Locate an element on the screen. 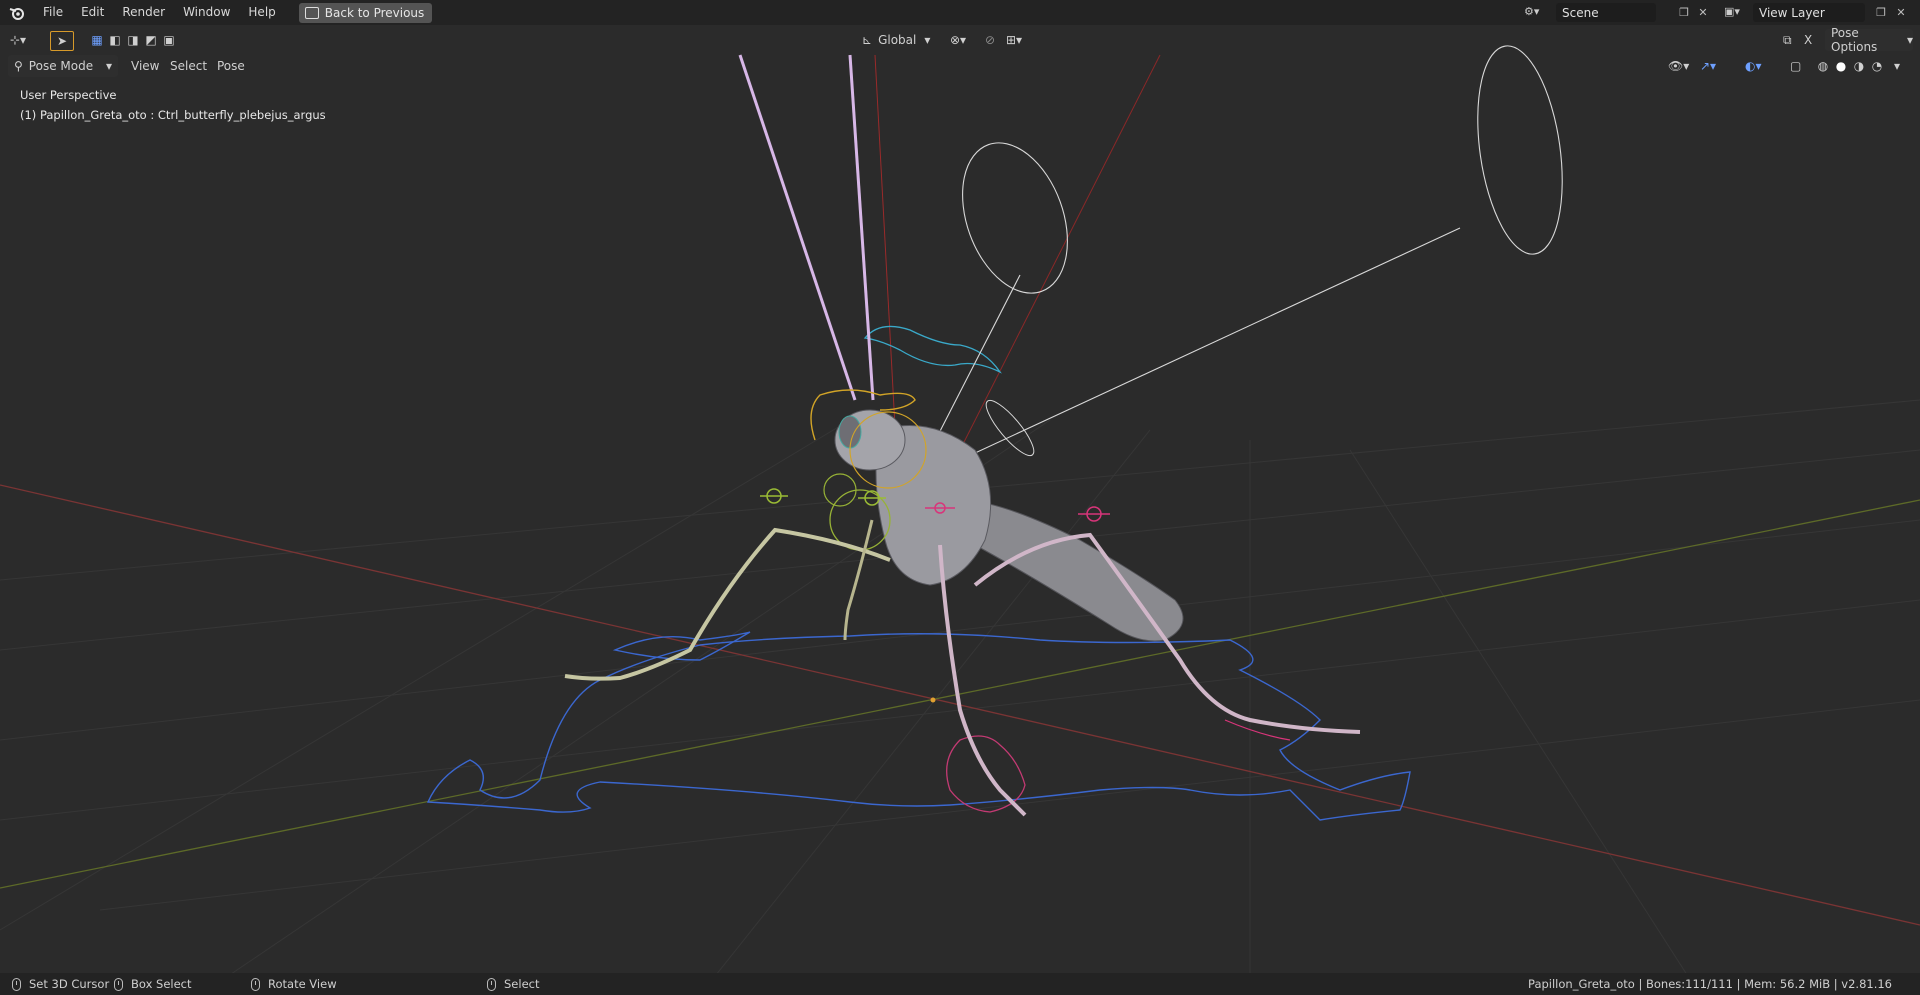 This screenshot has height=995, width=1920. screen-icon is located at coordinates (311, 12).